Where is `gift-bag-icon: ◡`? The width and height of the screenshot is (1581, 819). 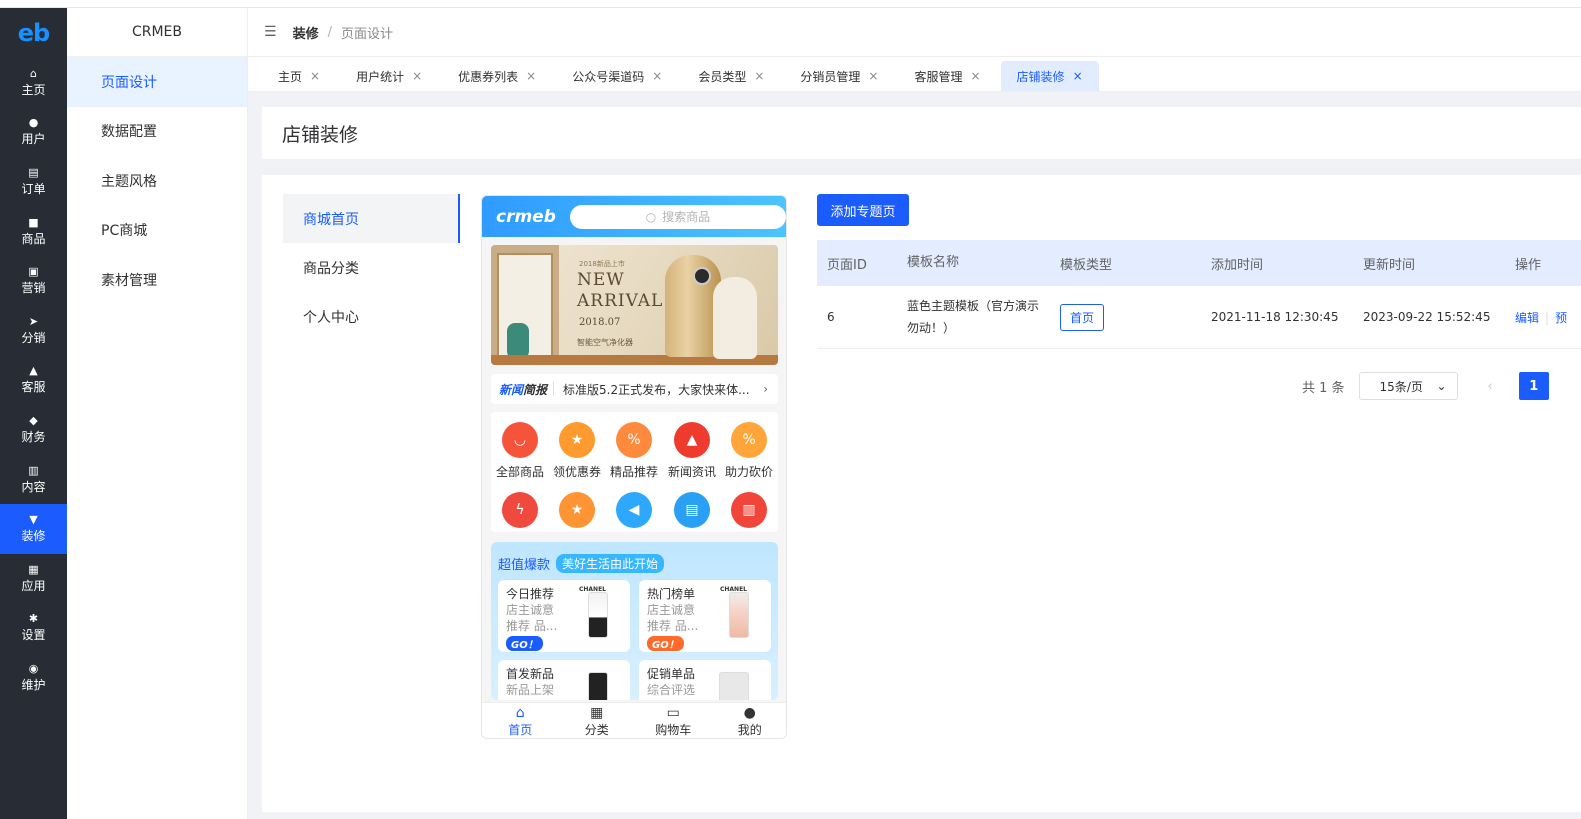 gift-bag-icon: ◡ is located at coordinates (520, 440).